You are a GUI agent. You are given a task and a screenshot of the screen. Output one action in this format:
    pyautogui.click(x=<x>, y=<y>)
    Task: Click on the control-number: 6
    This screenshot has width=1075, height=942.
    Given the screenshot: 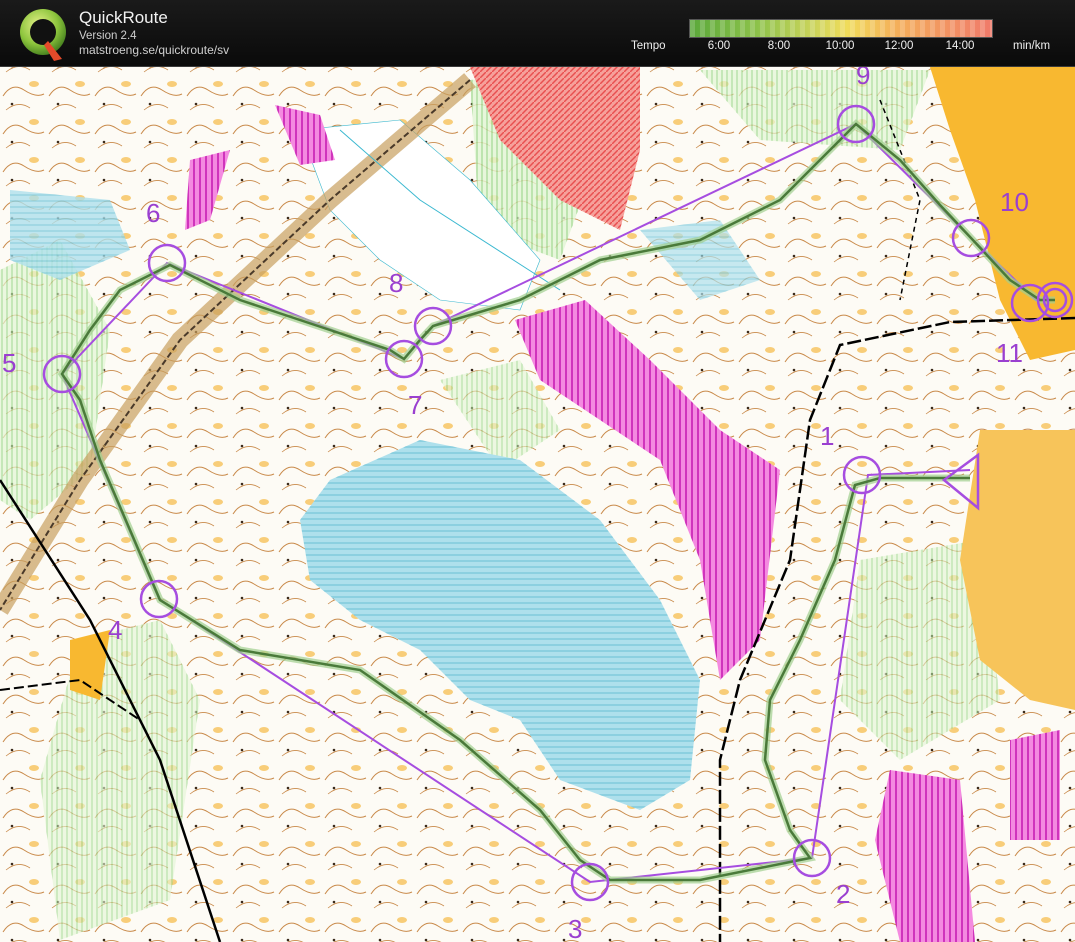 What is the action you would take?
    pyautogui.click(x=153, y=213)
    